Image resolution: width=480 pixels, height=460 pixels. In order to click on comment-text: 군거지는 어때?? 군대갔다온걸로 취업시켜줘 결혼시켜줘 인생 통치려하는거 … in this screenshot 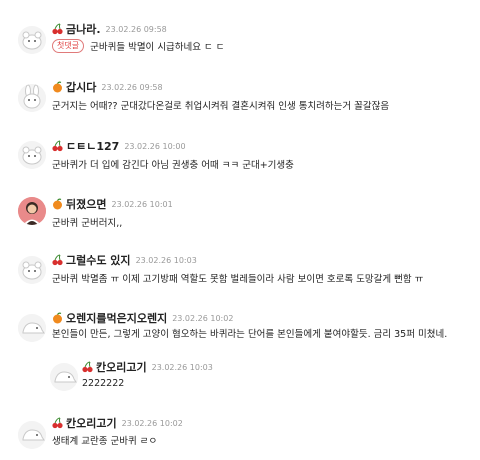, I will do `click(221, 106)`.